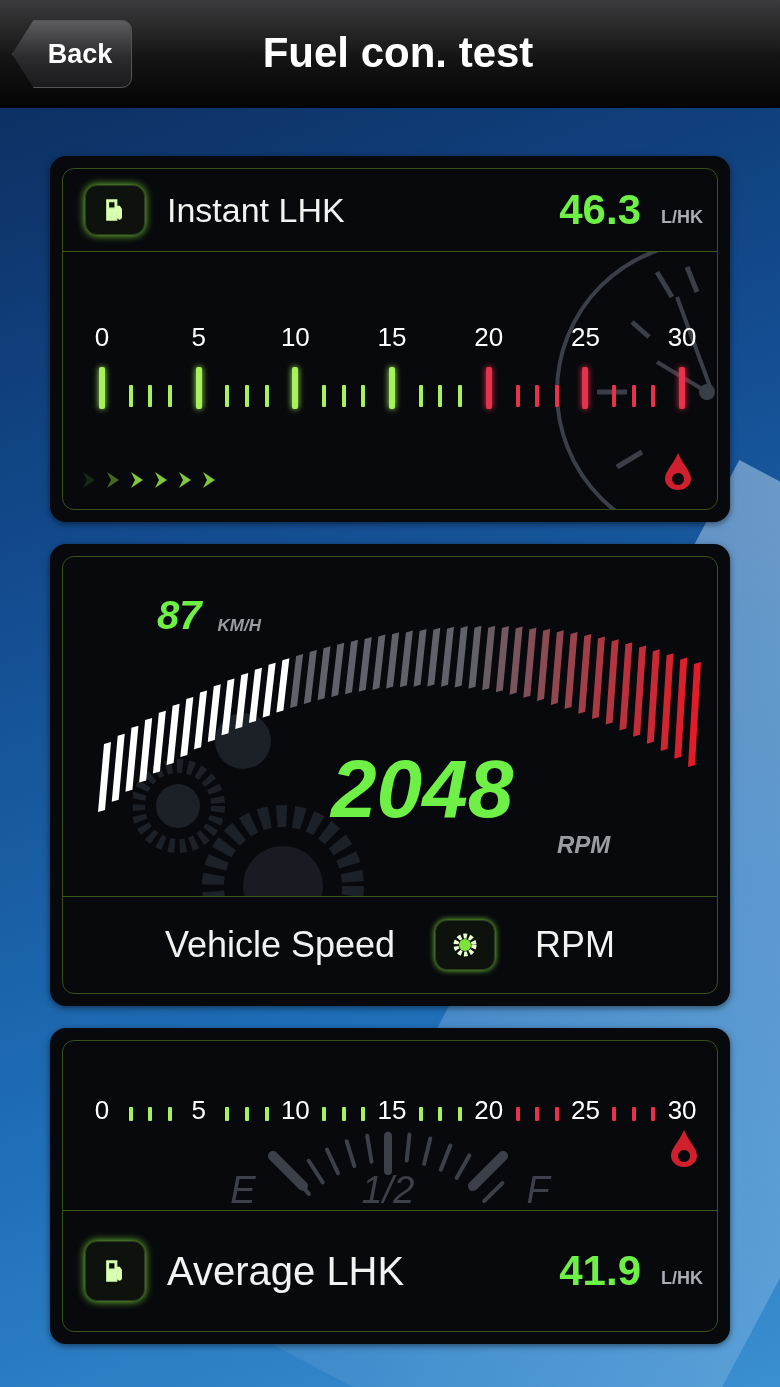 The height and width of the screenshot is (1387, 780). What do you see at coordinates (600, 210) in the screenshot?
I see `instant-value: 46.3` at bounding box center [600, 210].